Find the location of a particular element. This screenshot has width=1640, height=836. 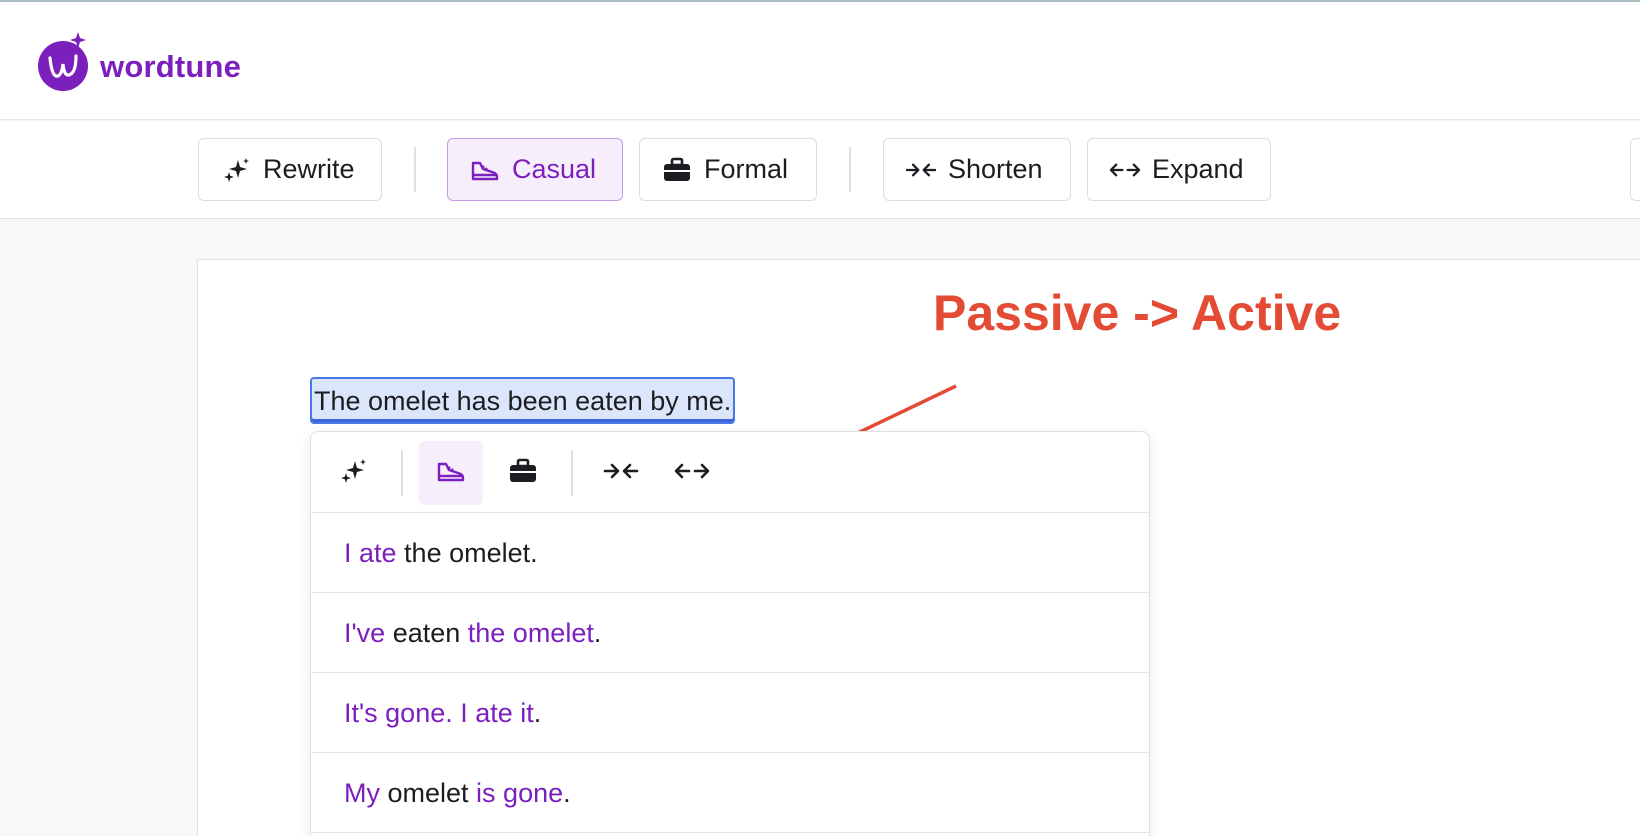

annotation-label: Passive -> Active is located at coordinates (1137, 313).